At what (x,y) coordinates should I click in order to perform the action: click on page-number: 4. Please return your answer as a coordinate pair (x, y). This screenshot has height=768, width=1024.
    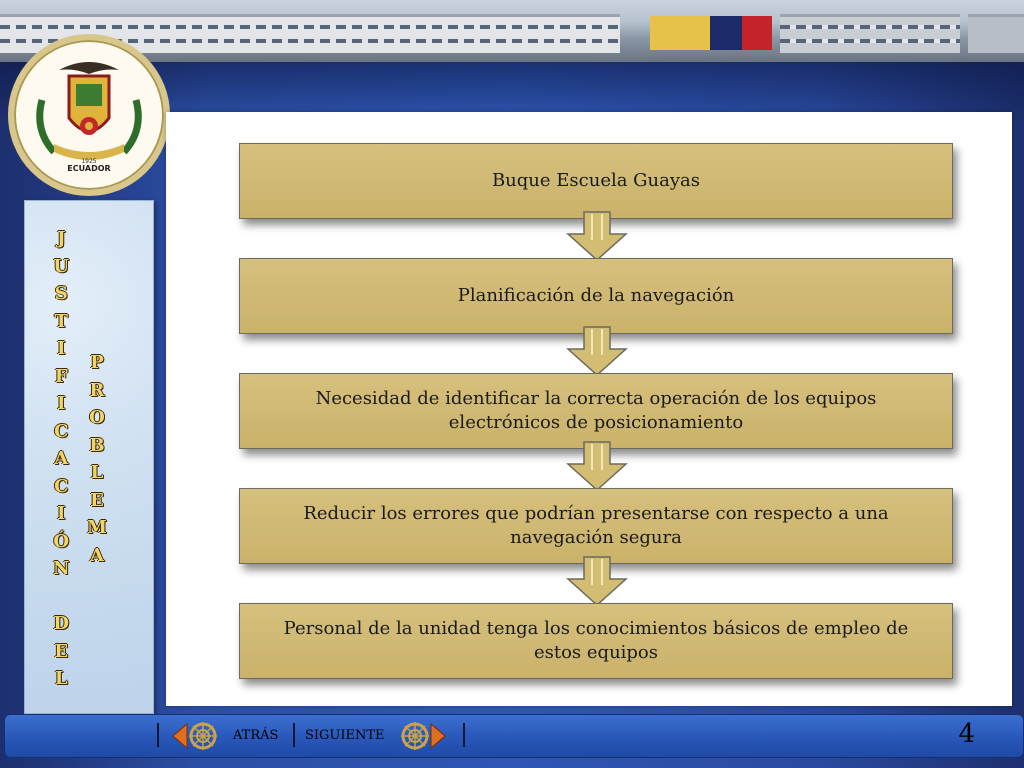
    Looking at the image, I should click on (966, 734).